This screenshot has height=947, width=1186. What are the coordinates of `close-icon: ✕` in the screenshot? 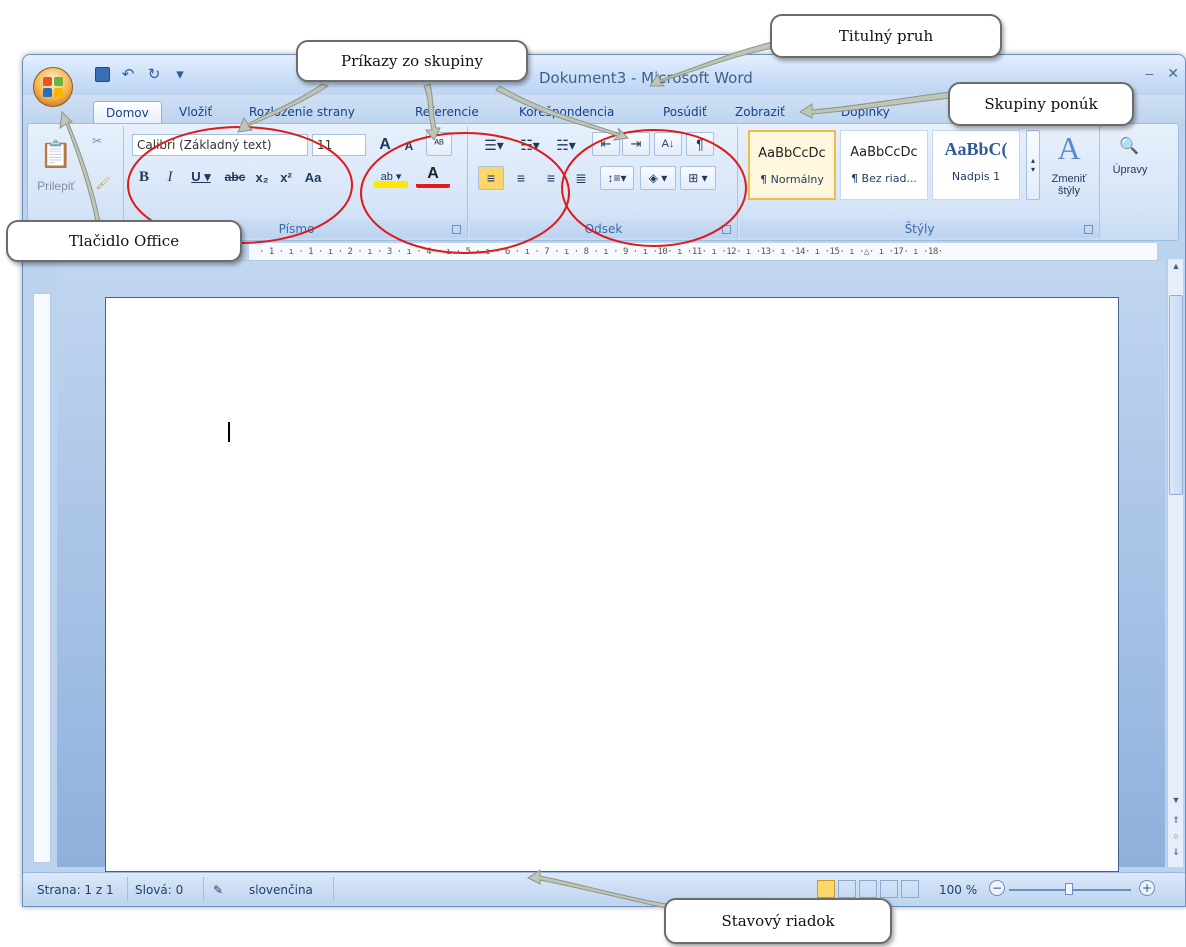 It's located at (1173, 73).